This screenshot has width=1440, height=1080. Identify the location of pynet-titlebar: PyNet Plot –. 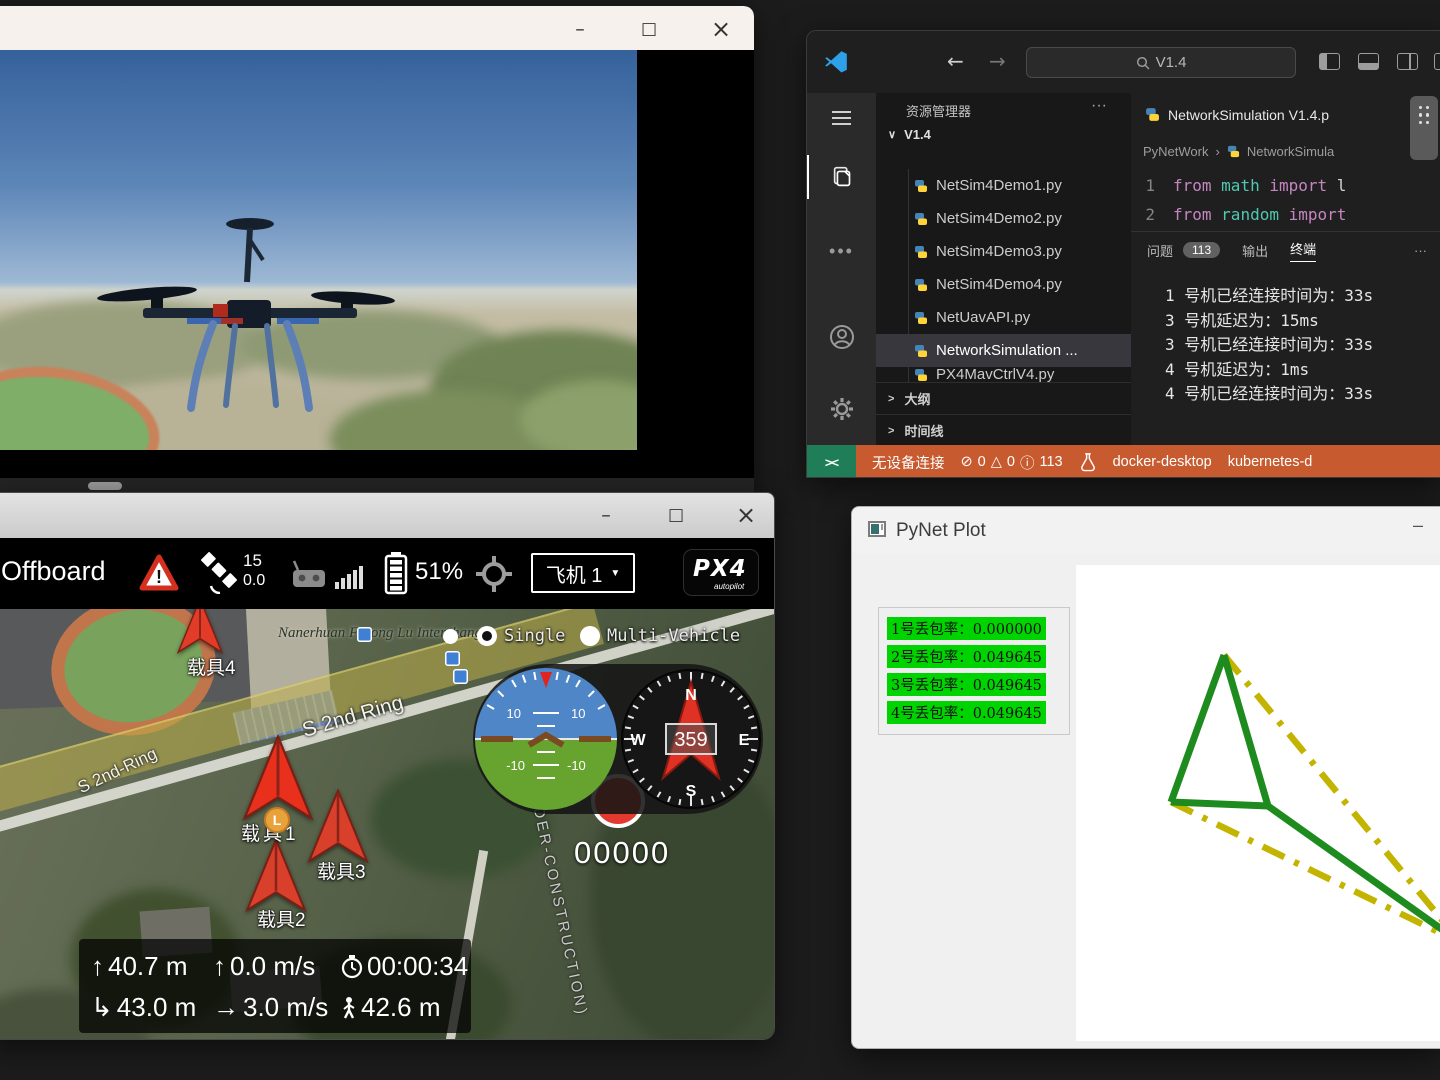
(1146, 530).